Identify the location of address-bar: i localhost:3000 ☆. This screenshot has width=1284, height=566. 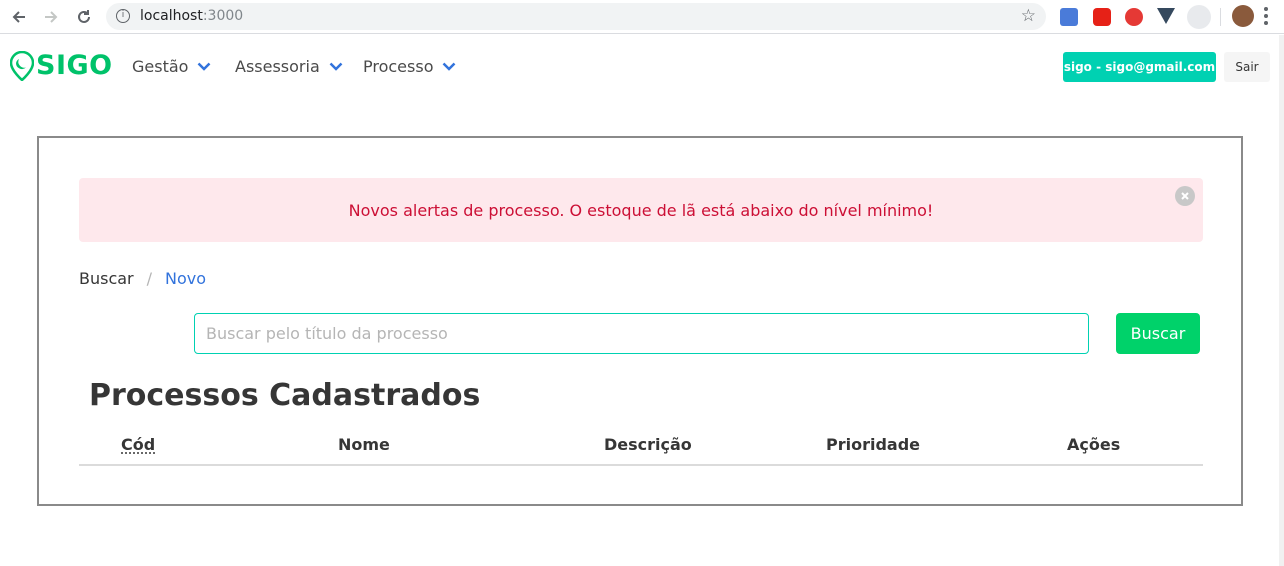
(576, 16).